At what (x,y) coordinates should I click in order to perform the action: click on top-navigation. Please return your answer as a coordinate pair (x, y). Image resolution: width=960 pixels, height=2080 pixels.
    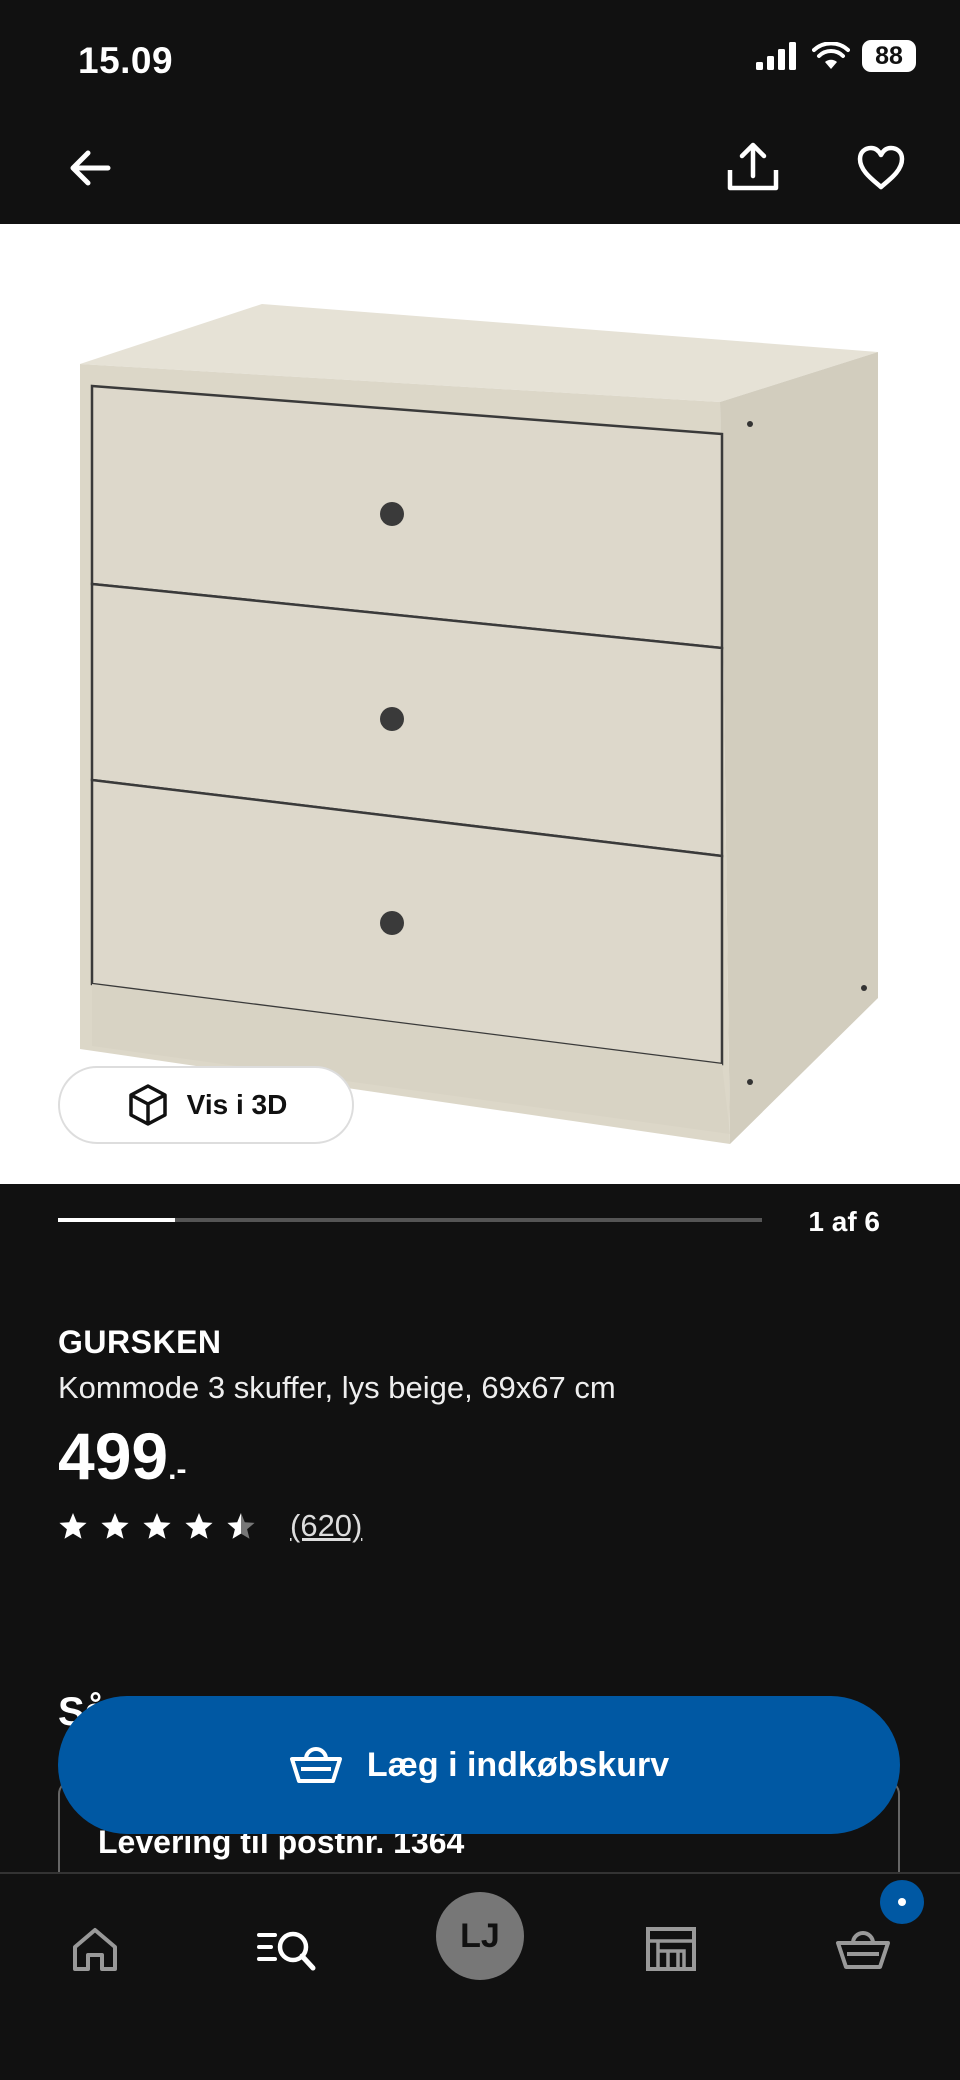
    Looking at the image, I should click on (480, 167).